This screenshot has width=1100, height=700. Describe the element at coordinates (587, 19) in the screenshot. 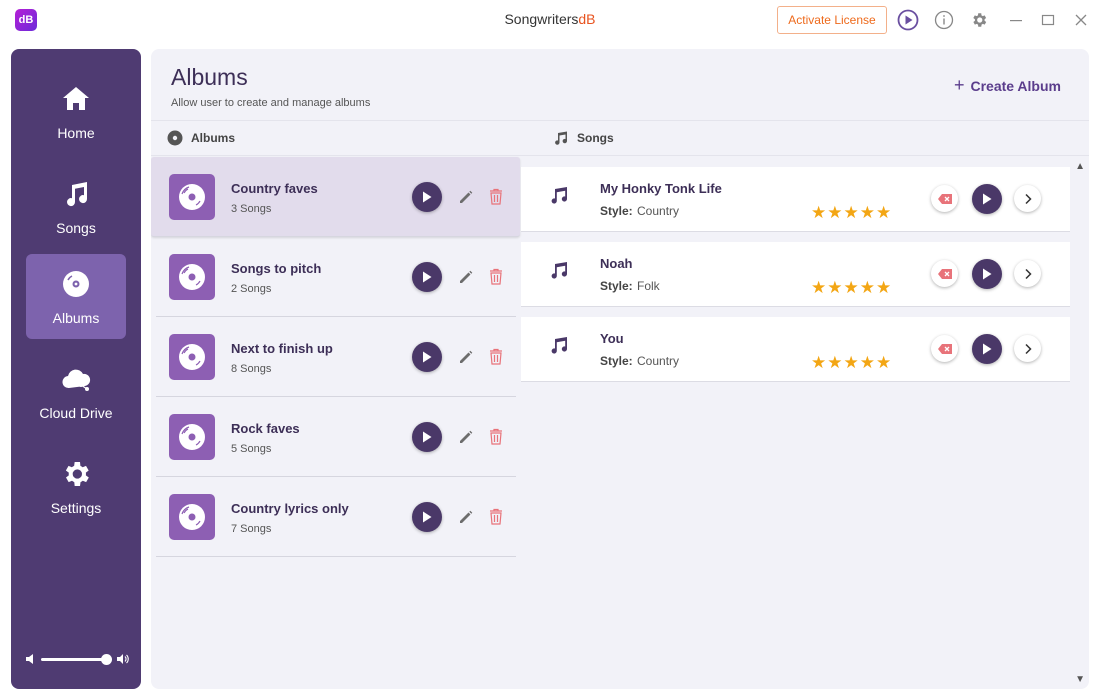

I see `window-title-accent: dB` at that location.